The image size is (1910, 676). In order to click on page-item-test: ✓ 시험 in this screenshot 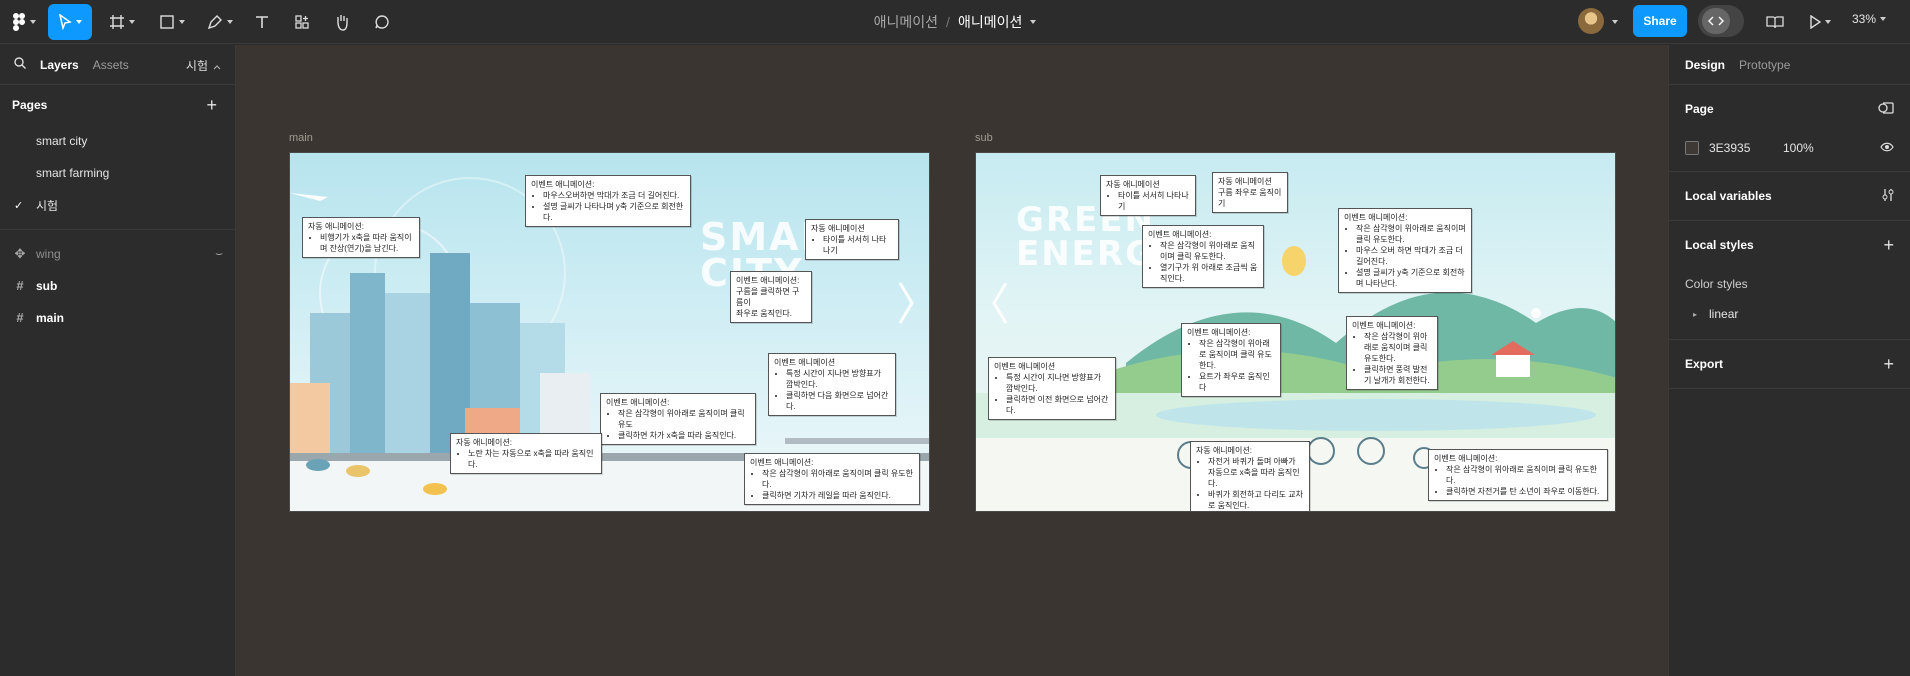, I will do `click(117, 205)`.